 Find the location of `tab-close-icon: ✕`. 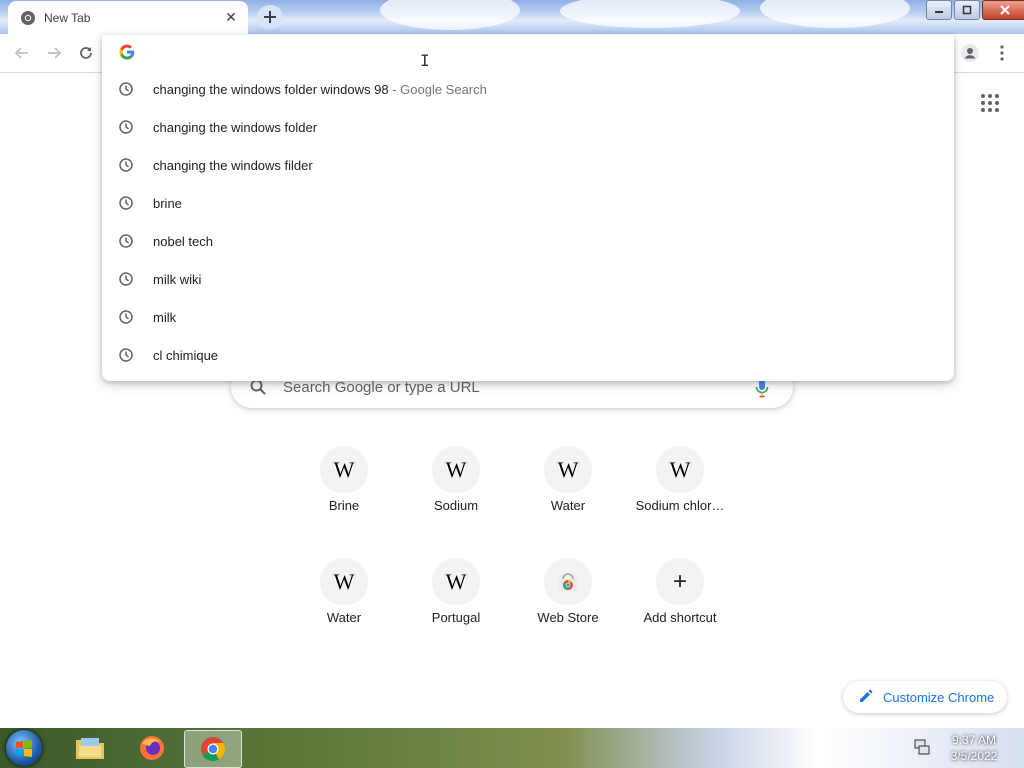

tab-close-icon: ✕ is located at coordinates (231, 18).